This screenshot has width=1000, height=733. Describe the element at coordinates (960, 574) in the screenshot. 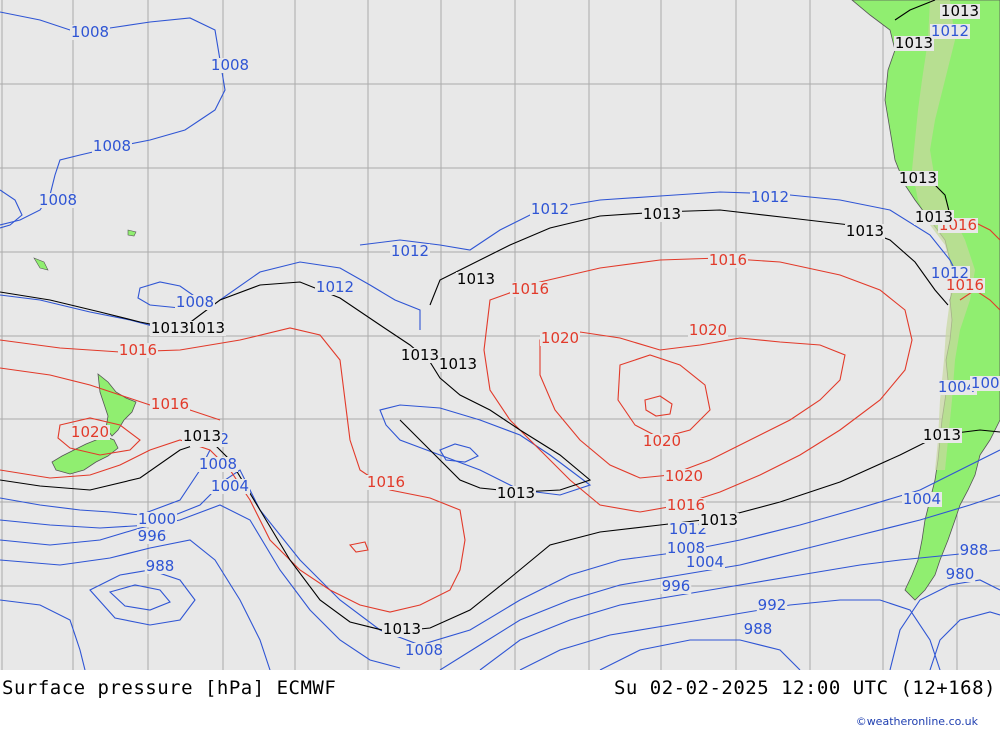

I see `isobar-label-blue: 980` at that location.